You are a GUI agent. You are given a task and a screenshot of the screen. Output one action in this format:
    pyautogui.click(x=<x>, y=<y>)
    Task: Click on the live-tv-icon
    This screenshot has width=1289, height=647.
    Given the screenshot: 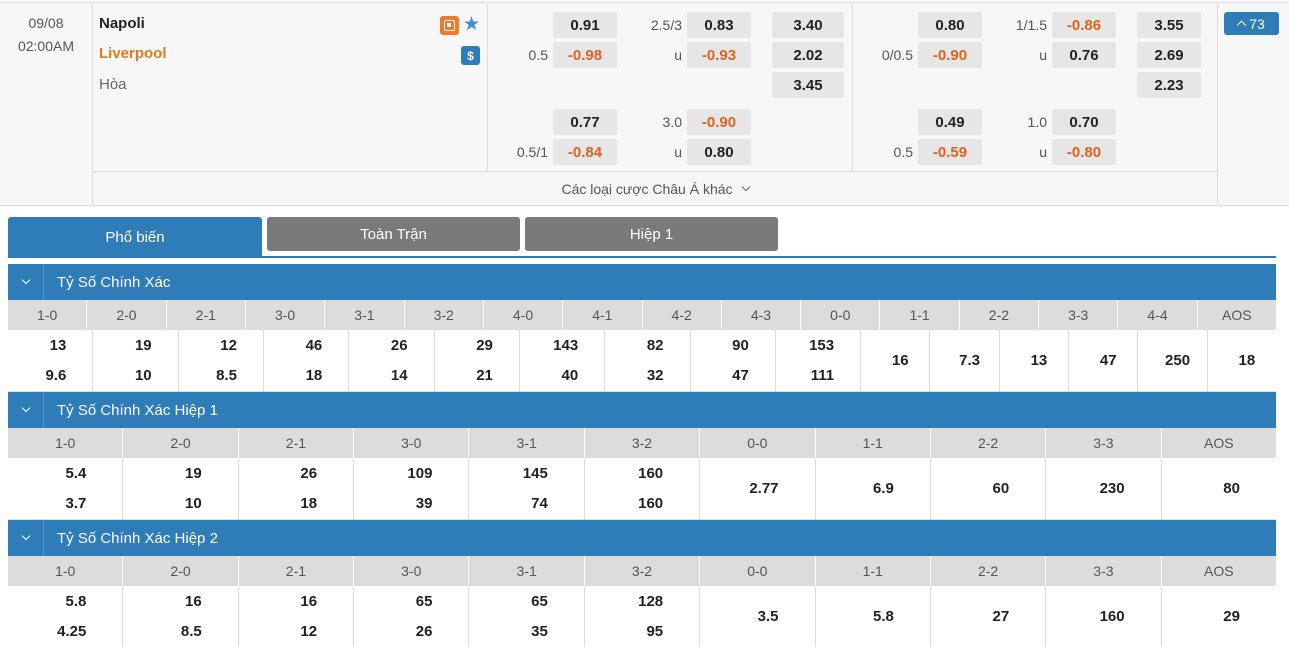 What is the action you would take?
    pyautogui.click(x=449, y=25)
    